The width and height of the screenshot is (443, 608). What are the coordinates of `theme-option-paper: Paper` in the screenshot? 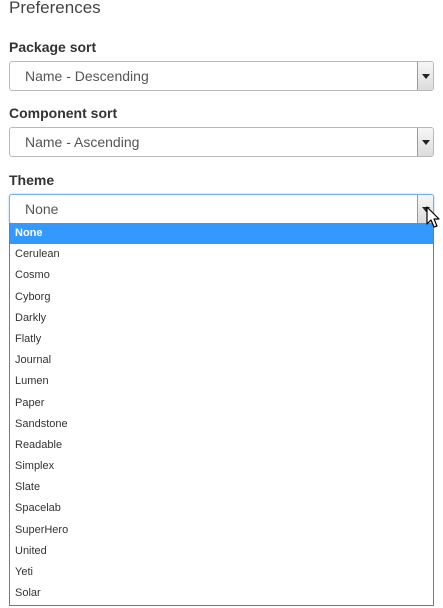 It's located at (221, 403).